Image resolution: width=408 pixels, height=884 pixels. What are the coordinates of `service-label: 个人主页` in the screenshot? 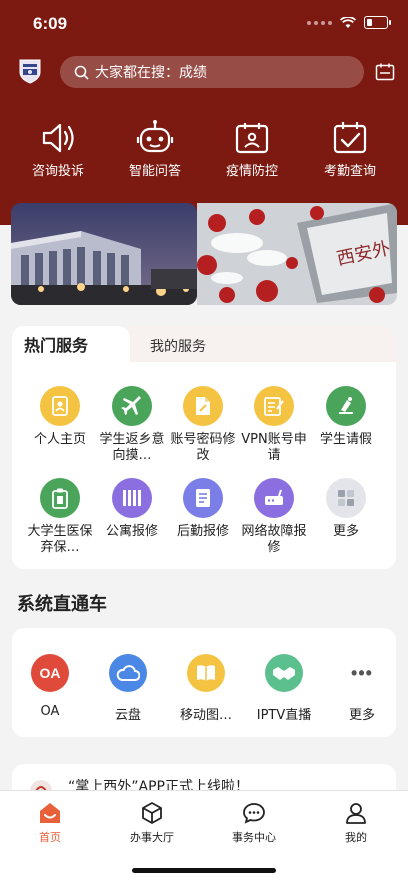 It's located at (59, 439).